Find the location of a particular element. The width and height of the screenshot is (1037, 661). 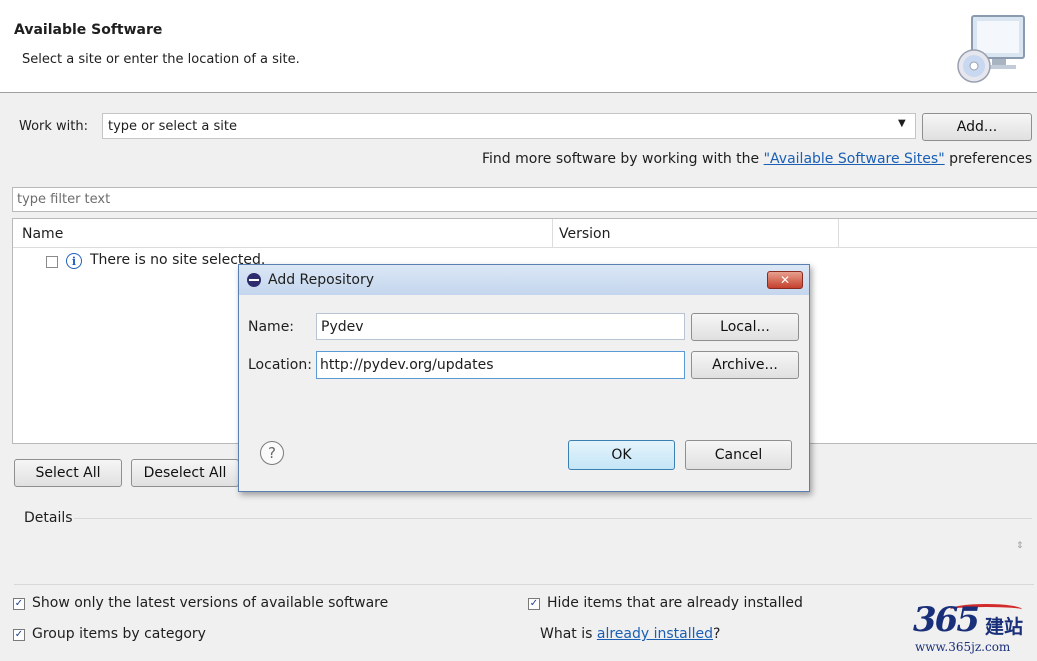

name-field-value: Pydev is located at coordinates (342, 327).